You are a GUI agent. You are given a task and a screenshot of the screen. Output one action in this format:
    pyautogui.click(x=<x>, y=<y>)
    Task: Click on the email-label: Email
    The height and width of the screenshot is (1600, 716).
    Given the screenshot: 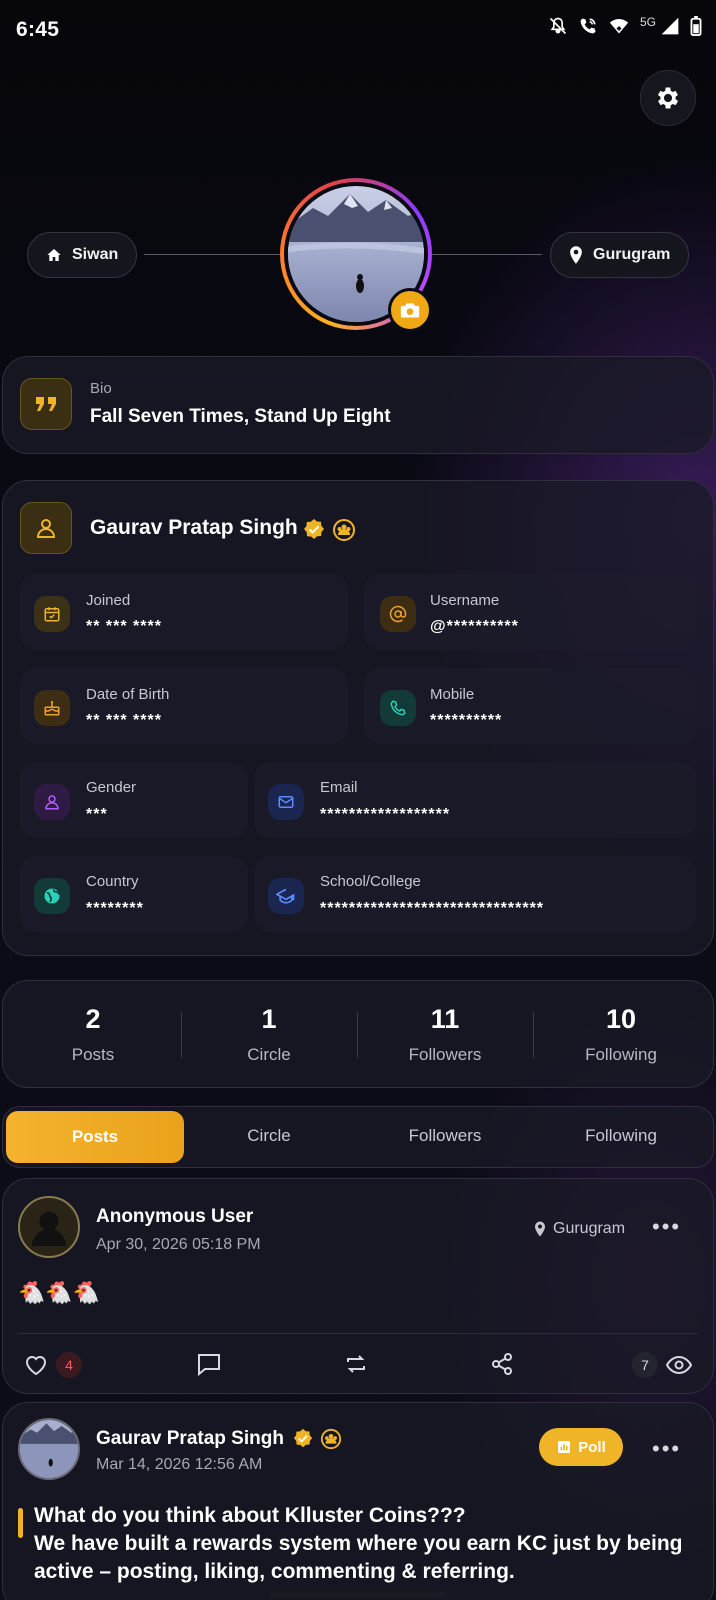 What is the action you would take?
    pyautogui.click(x=339, y=787)
    